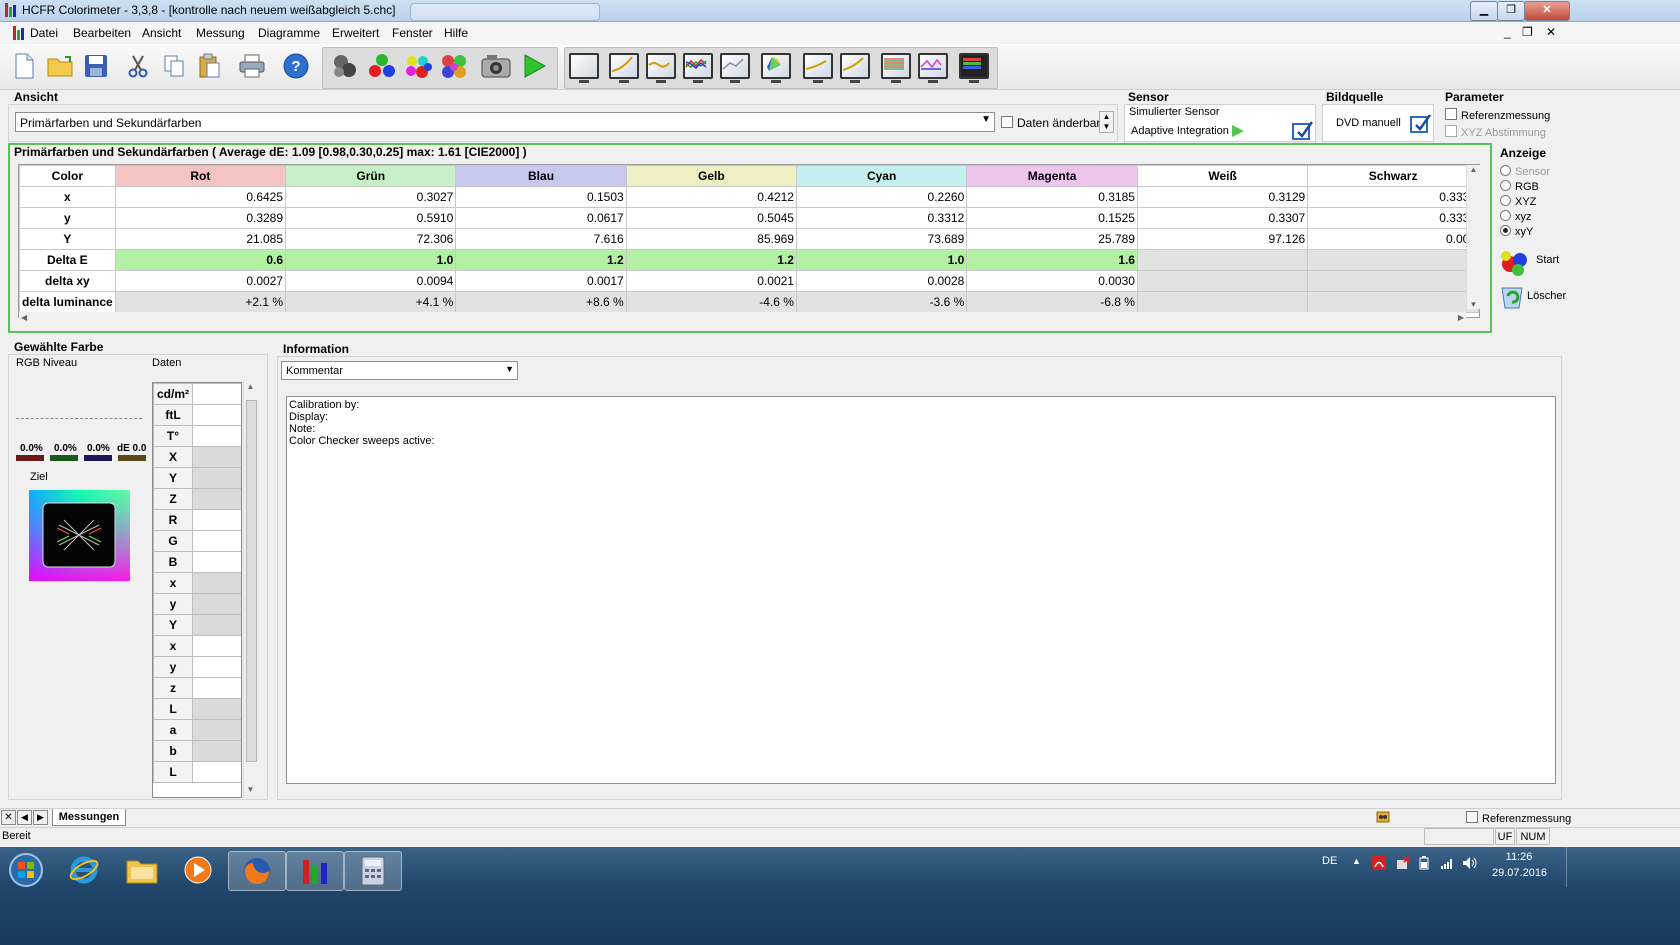 The width and height of the screenshot is (1680, 945). Describe the element at coordinates (200, 218) in the screenshot. I see `grid-cell: 0.3289` at that location.